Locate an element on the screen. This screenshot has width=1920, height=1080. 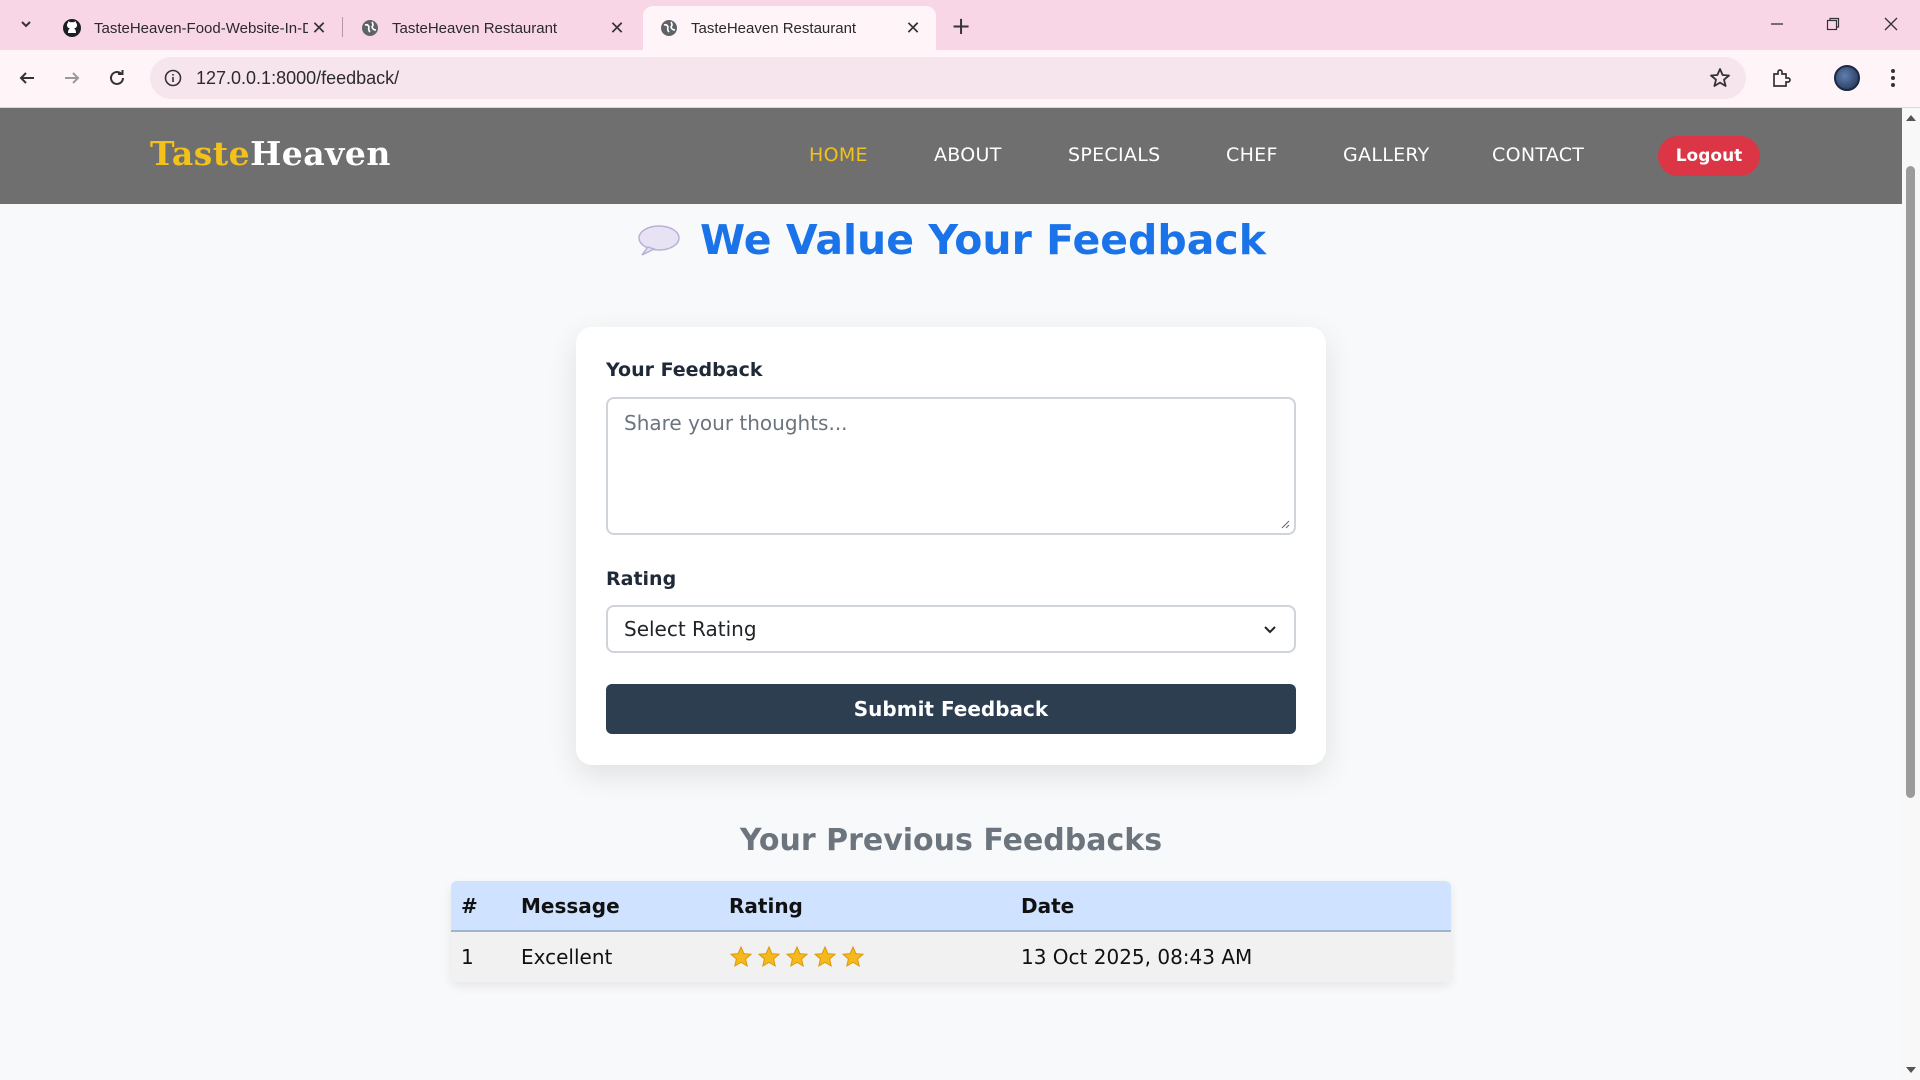
page-title-row: We Value Your Feedback is located at coordinates (951, 240).